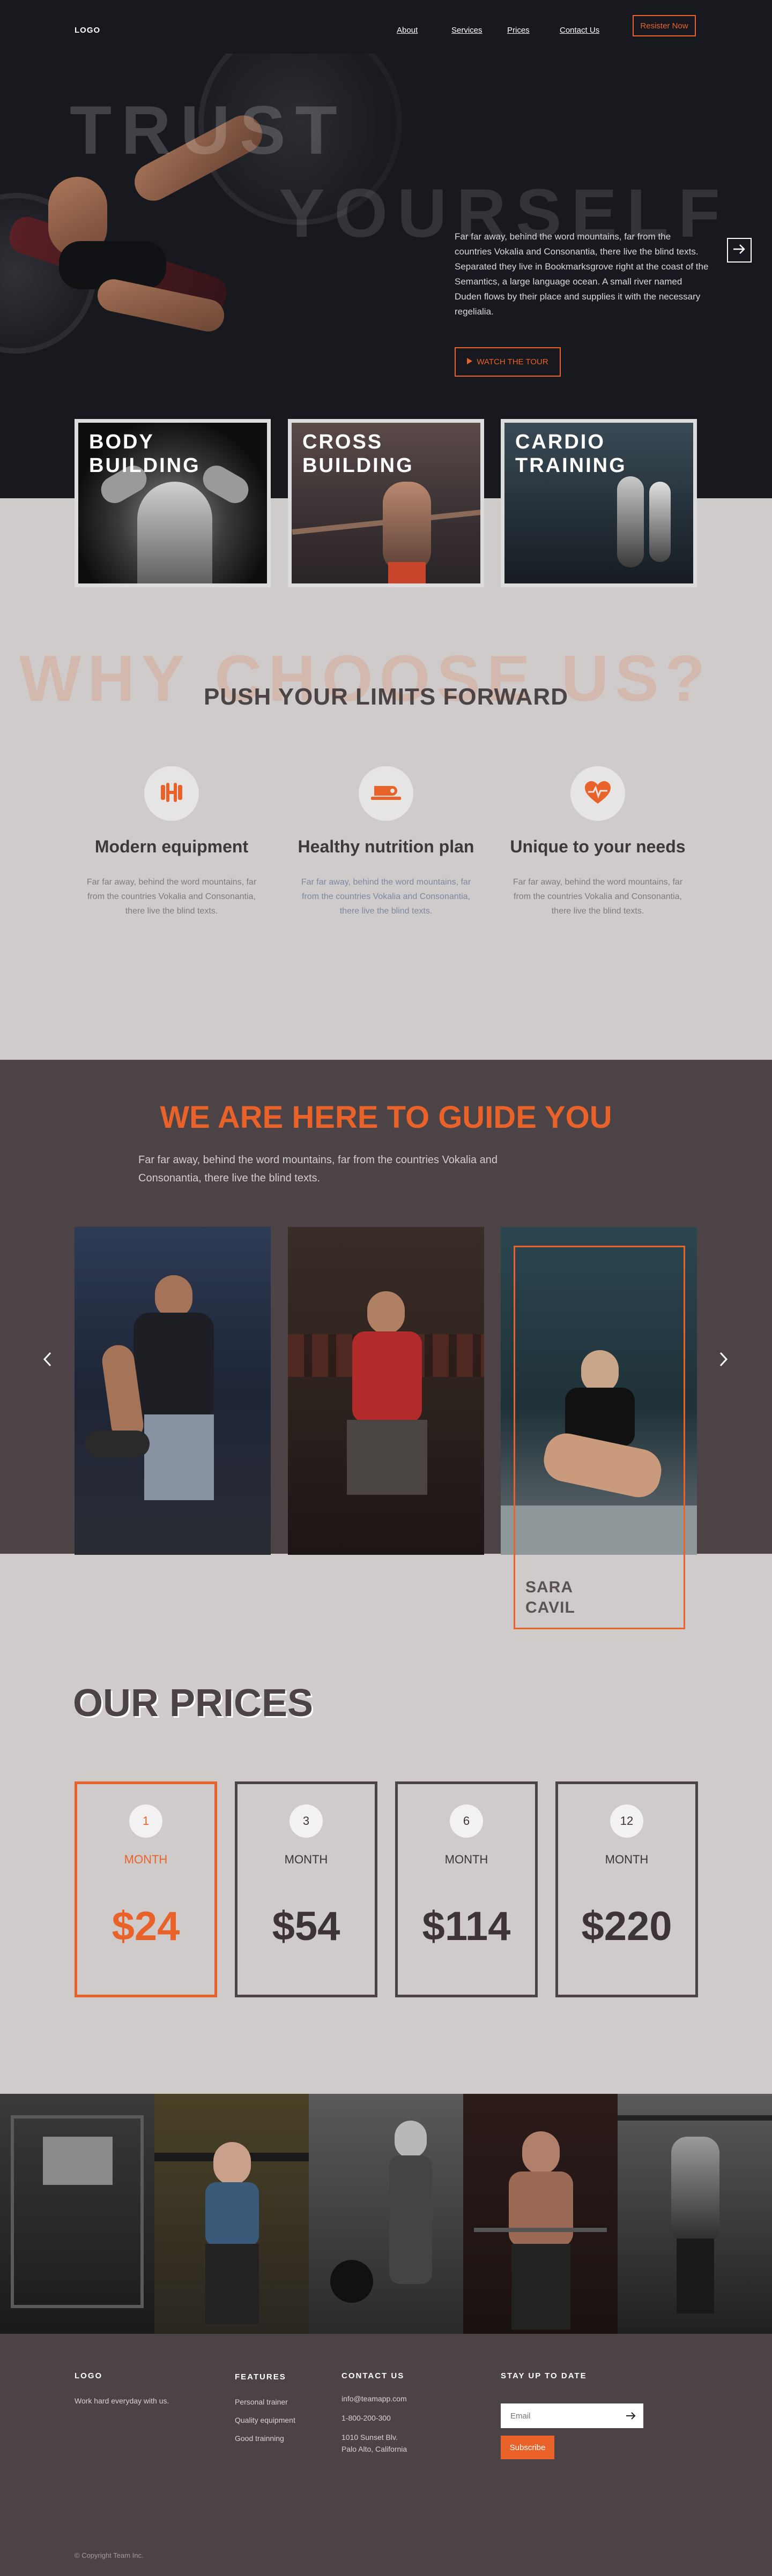 This screenshot has height=2576, width=772. I want to click on watch-tour-label: WATCH THE TOUR, so click(512, 361).